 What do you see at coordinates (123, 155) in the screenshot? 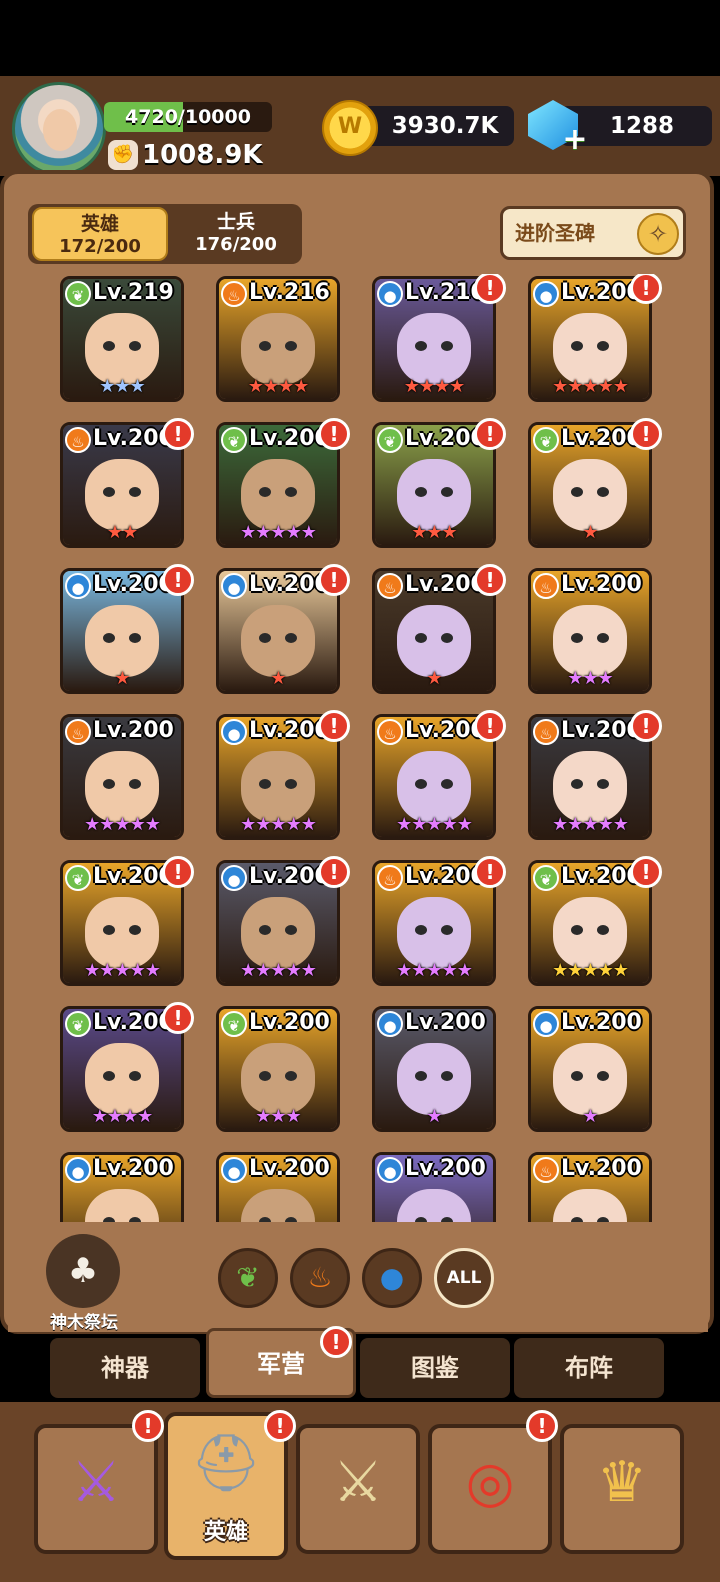
I see `fist-icon: ✊` at bounding box center [123, 155].